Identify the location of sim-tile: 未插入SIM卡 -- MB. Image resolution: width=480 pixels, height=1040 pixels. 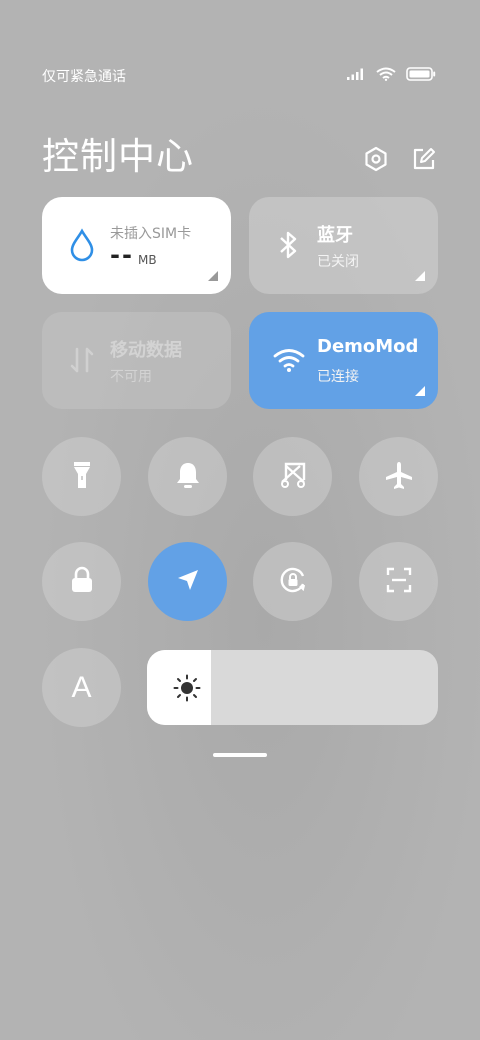
(136, 245).